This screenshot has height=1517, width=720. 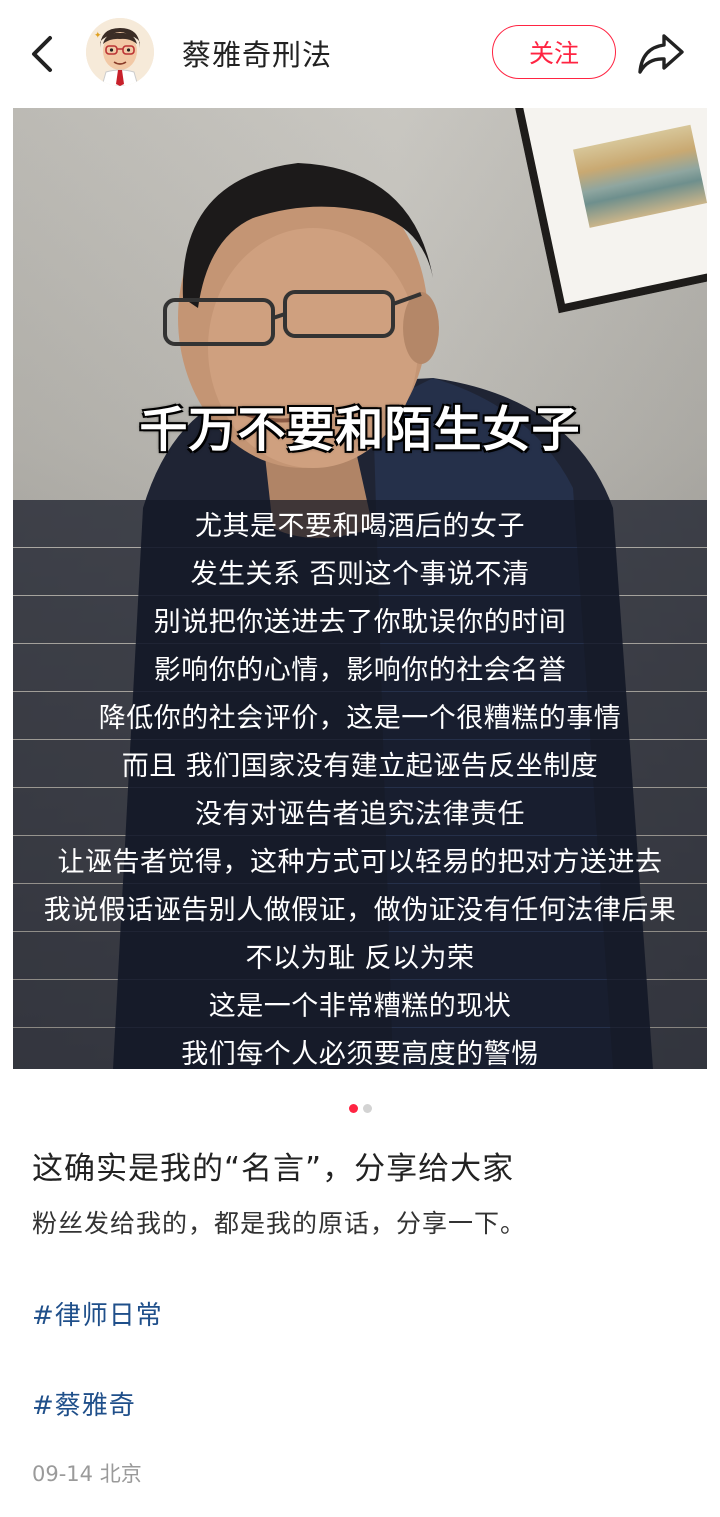 What do you see at coordinates (360, 571) in the screenshot?
I see `subtitle-line: 发生关系 否则这个事说不清` at bounding box center [360, 571].